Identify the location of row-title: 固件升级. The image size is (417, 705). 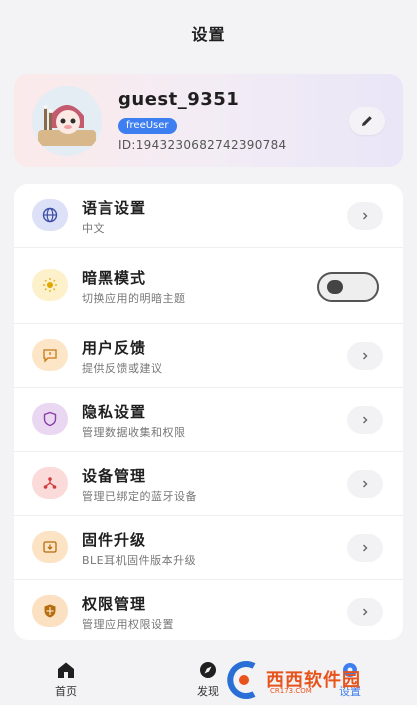
(114, 540).